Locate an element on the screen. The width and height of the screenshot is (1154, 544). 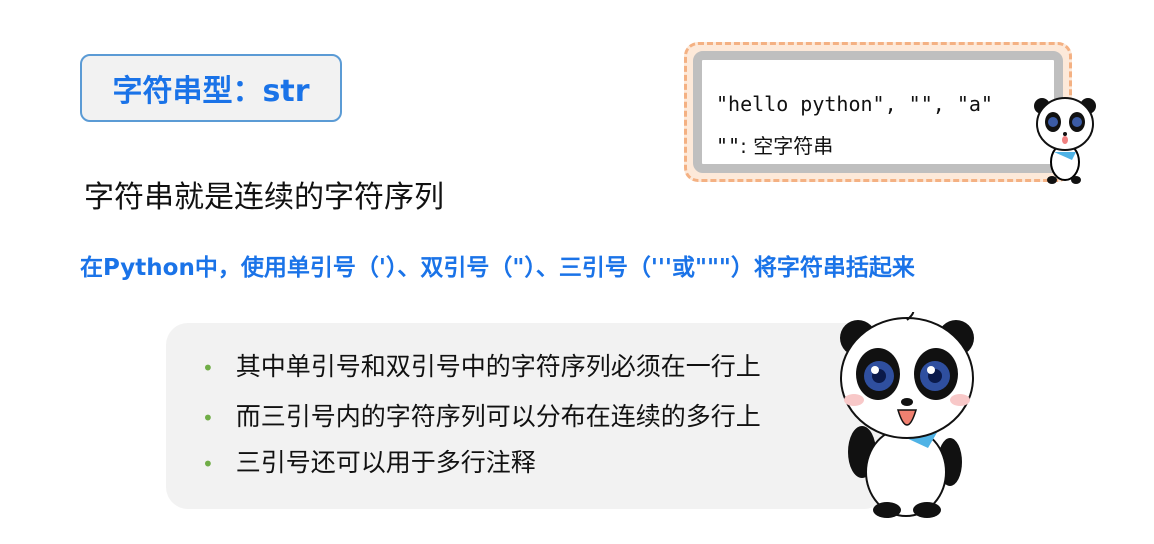
title-box: 字符串型：str is located at coordinates (211, 88).